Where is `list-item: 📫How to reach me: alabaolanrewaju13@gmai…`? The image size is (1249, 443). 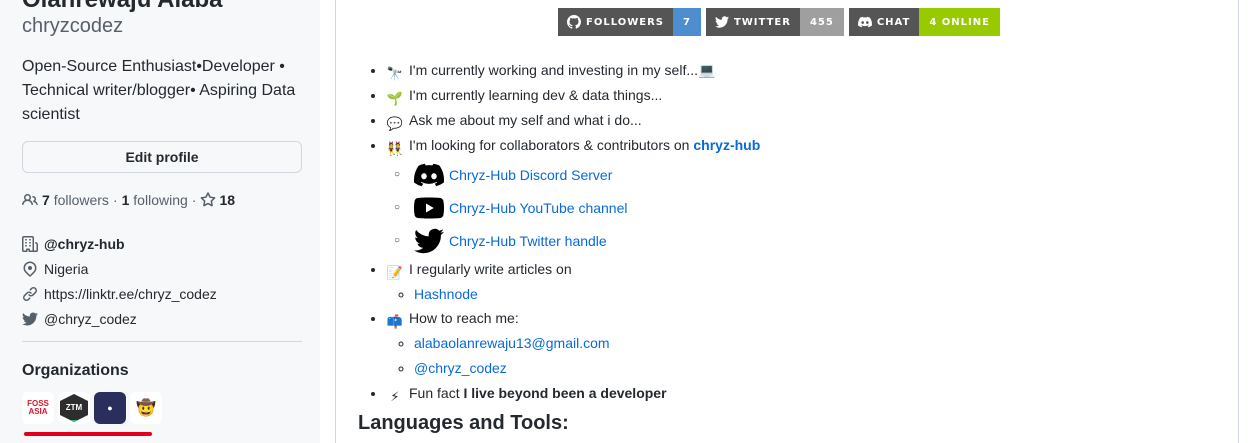 list-item: 📫How to reach me: alabaolanrewaju13@gmai… is located at coordinates (573, 343).